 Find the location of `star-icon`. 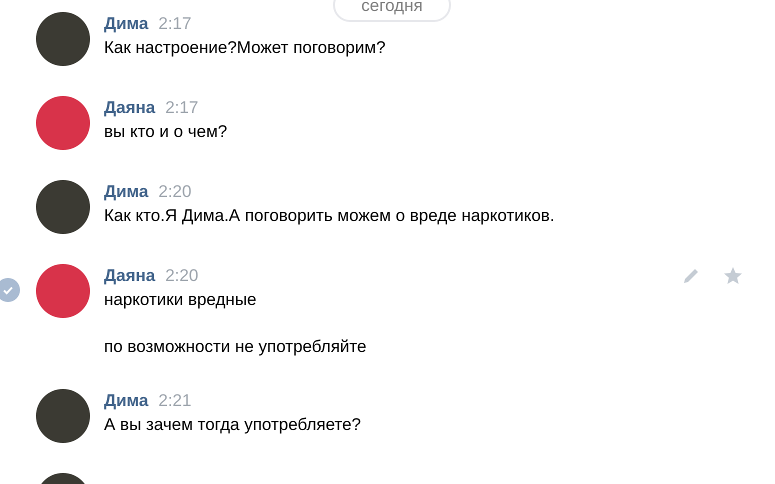

star-icon is located at coordinates (733, 276).